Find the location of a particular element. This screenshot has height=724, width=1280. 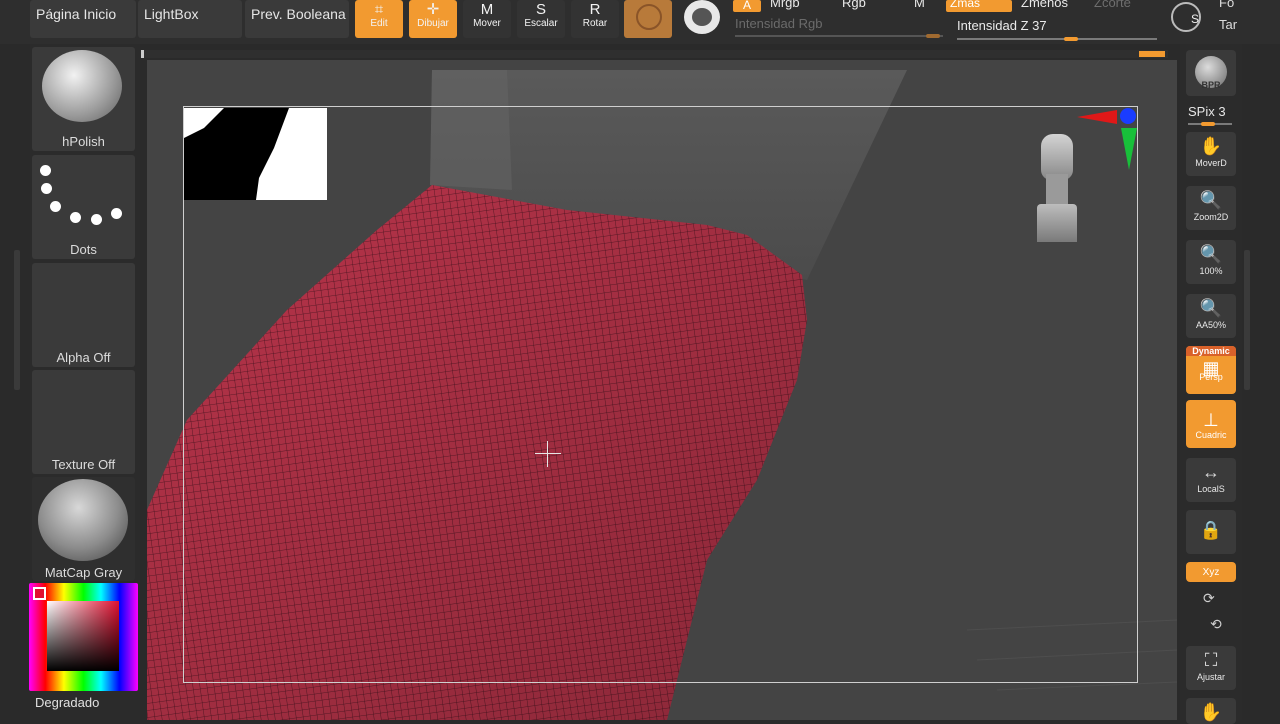

color-square is located at coordinates (83, 636).